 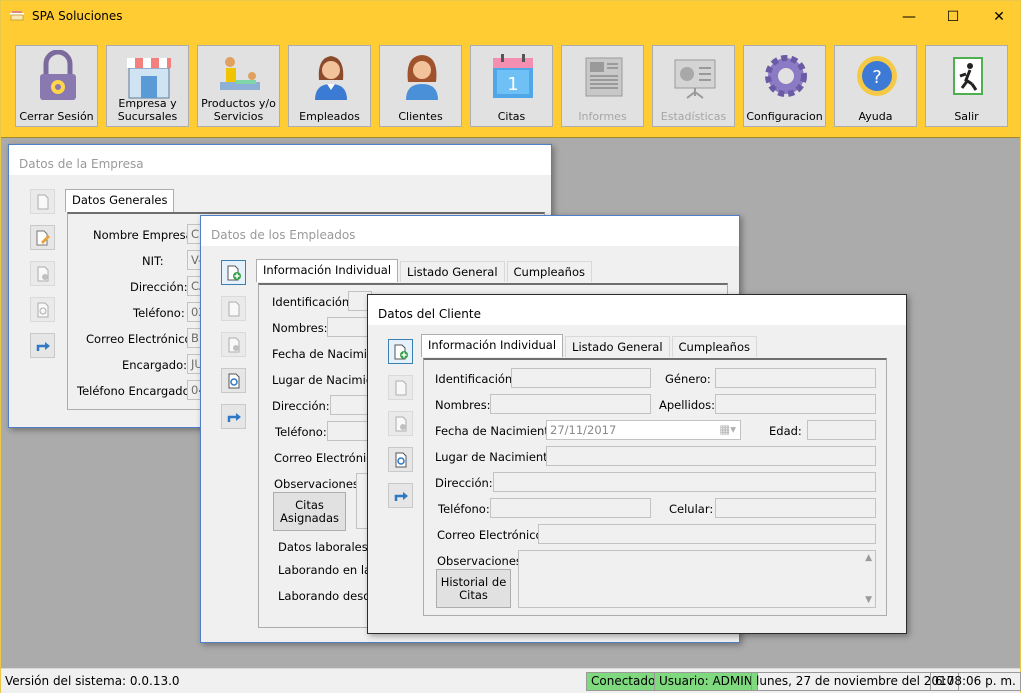 I want to click on lugar-nacimiento-field, so click(x=711, y=456).